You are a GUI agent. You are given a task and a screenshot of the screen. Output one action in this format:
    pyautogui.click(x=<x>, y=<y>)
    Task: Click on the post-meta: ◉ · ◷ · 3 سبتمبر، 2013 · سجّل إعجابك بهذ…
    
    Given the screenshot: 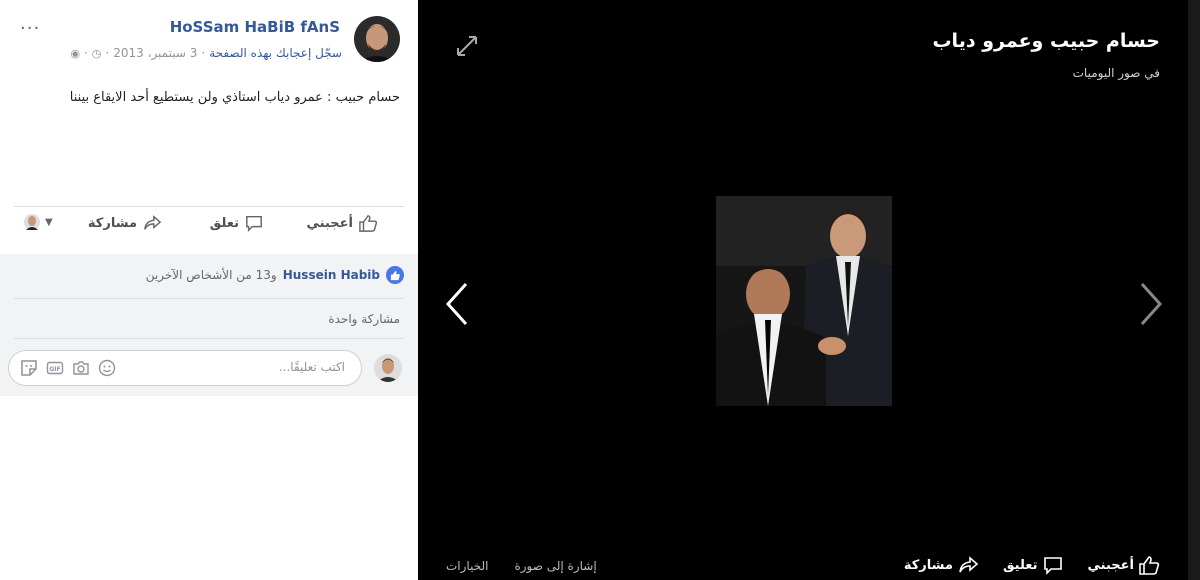 What is the action you would take?
    pyautogui.click(x=206, y=53)
    